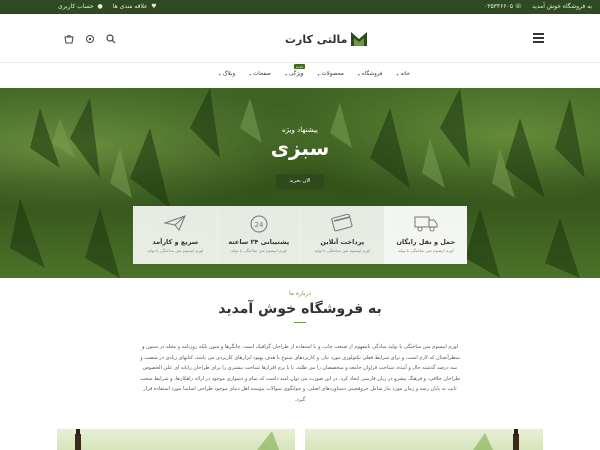 Image resolution: width=600 pixels, height=450 pixels. What do you see at coordinates (518, 6) in the screenshot?
I see `phone-icon: ☏` at bounding box center [518, 6].